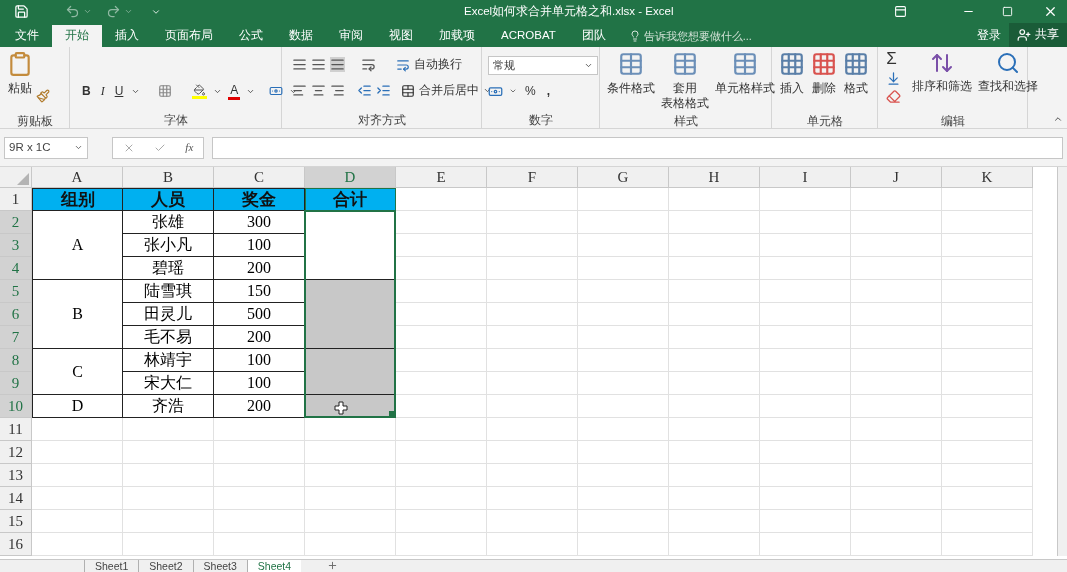  Describe the element at coordinates (383, 91) in the screenshot. I see `increase-indent-icon` at that location.